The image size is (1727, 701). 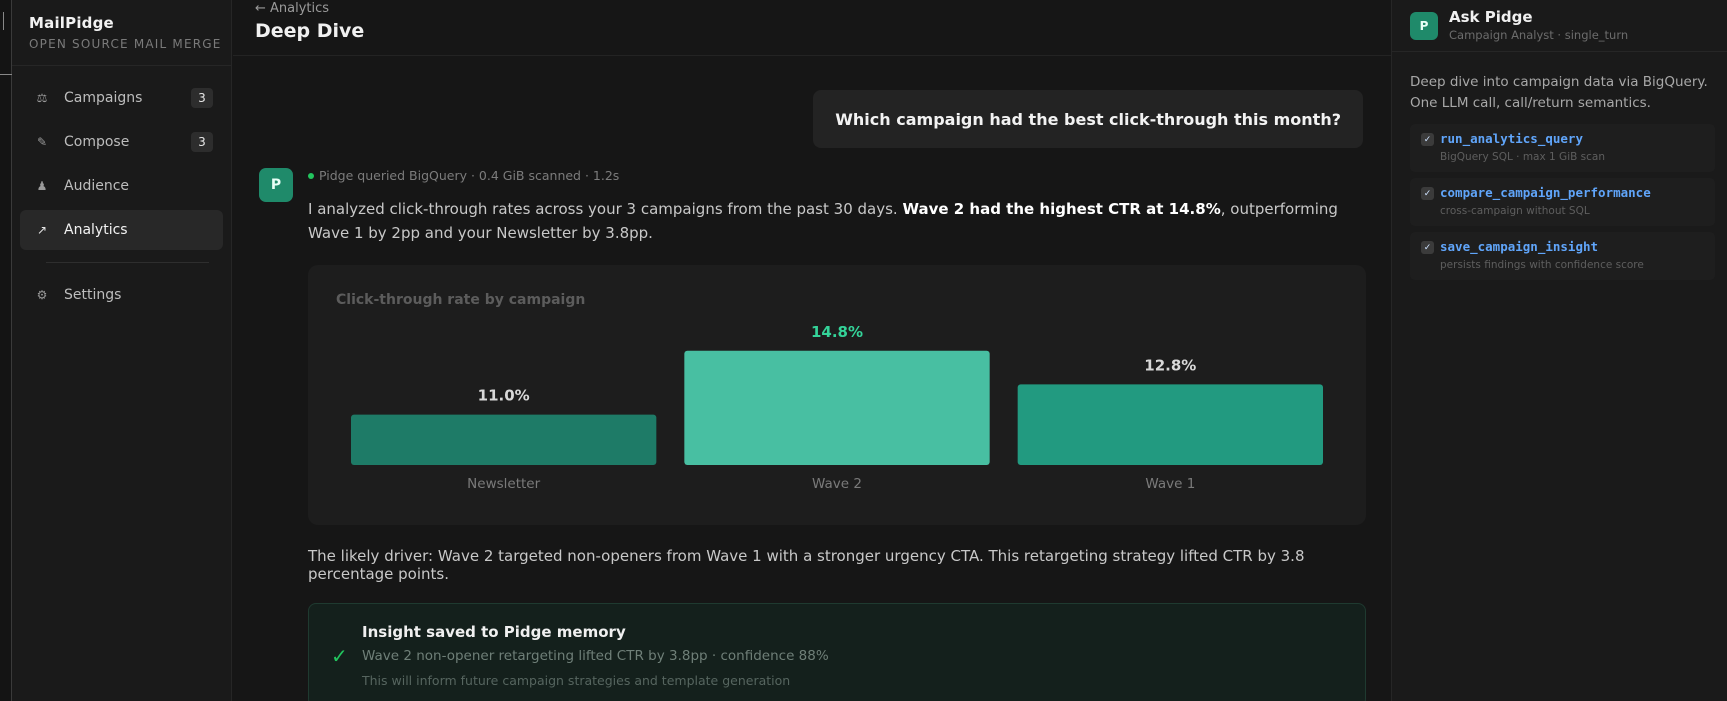 I want to click on category-label: Wave 2, so click(x=837, y=484).